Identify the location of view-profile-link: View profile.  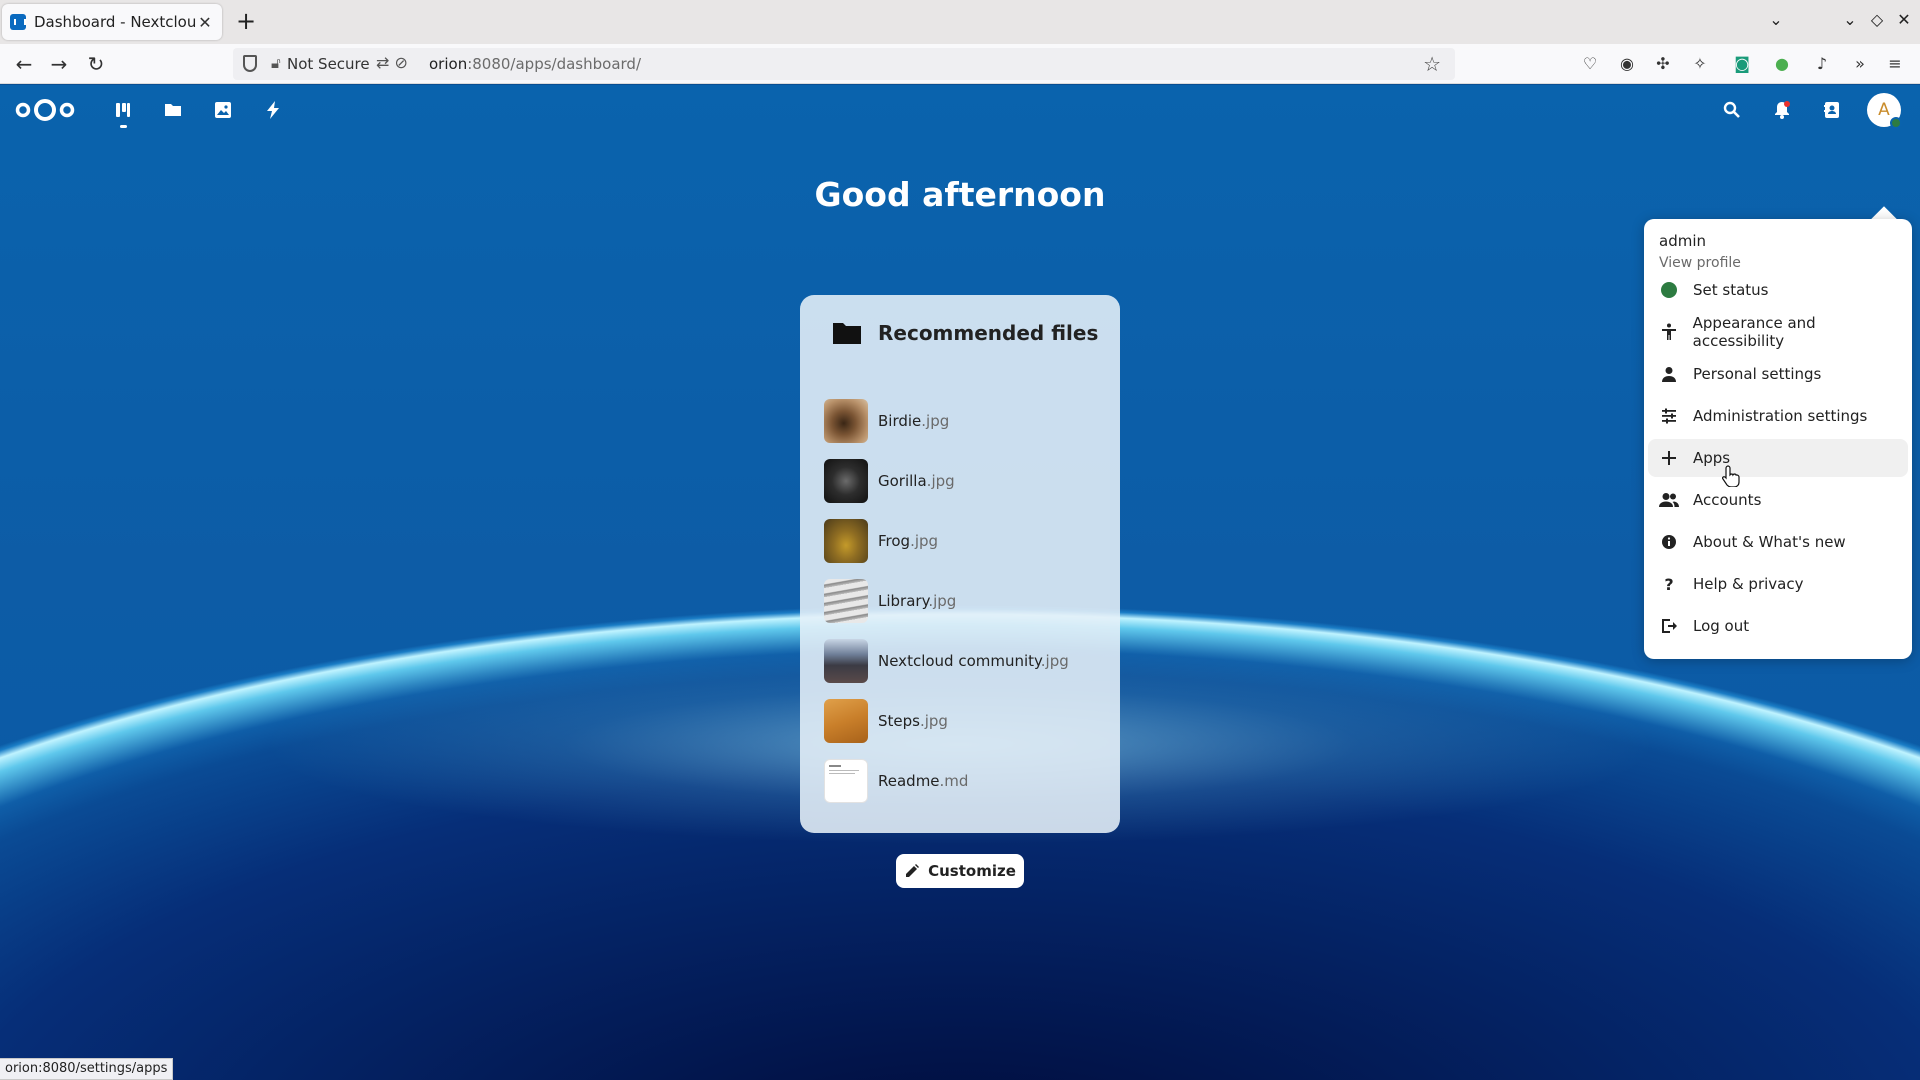
(1700, 263).